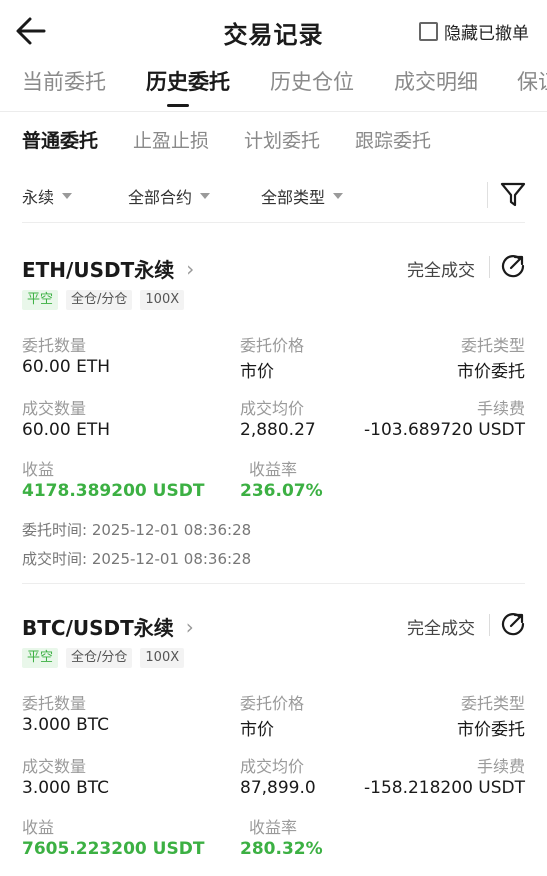  What do you see at coordinates (66, 367) in the screenshot?
I see `order-qty-value: 60.00 ETH` at bounding box center [66, 367].